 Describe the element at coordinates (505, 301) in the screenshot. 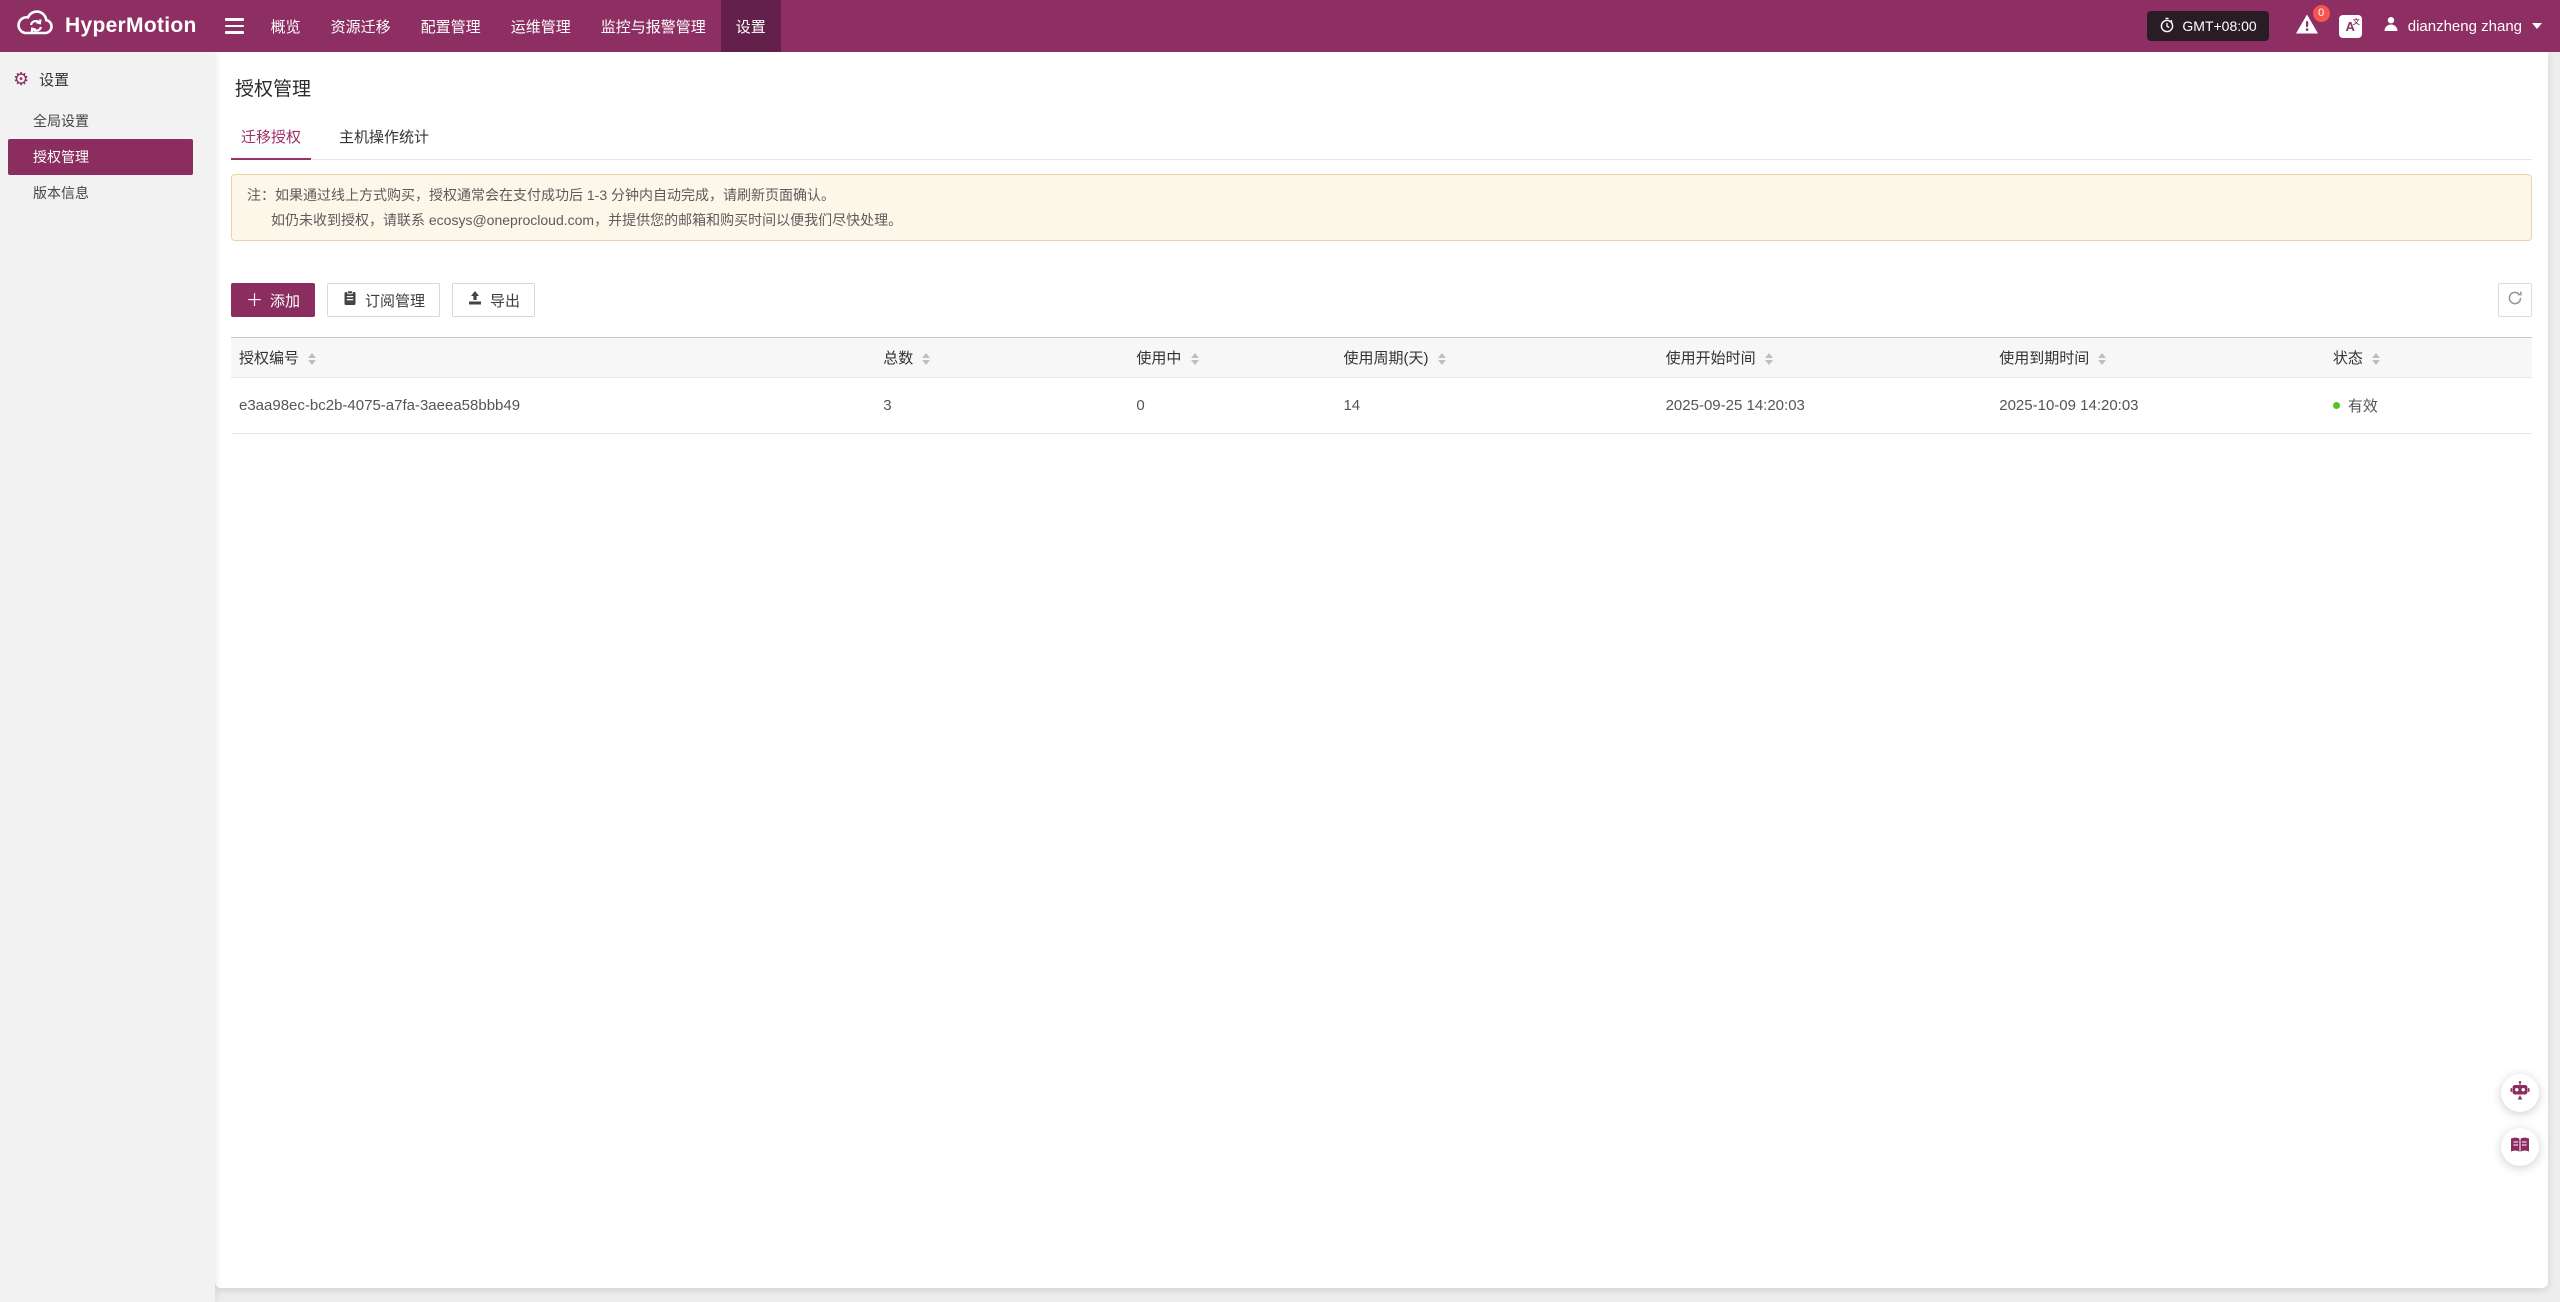

I see `export-button-label: 导出` at that location.